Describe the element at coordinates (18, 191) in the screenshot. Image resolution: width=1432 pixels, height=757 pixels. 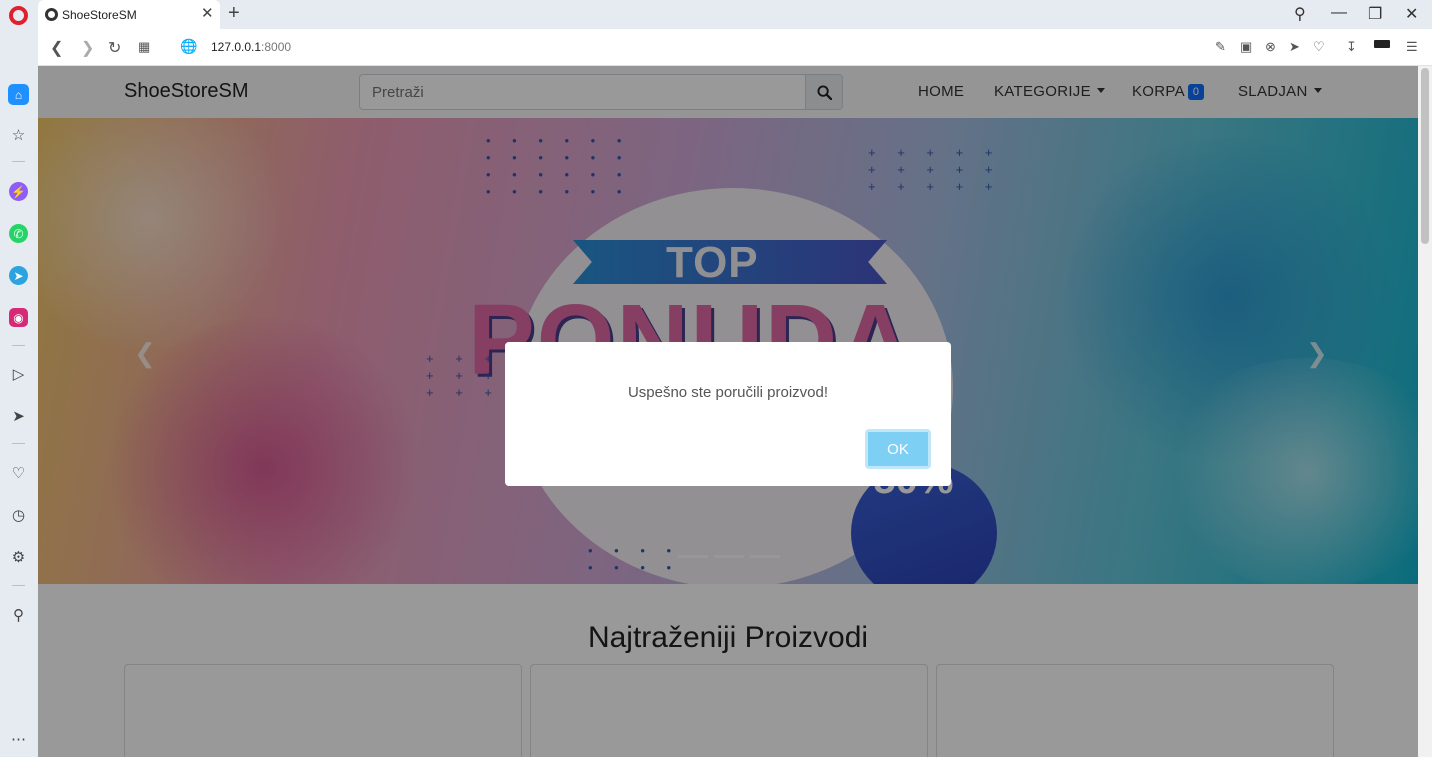
I see `messenger-icon: ⚡` at that location.